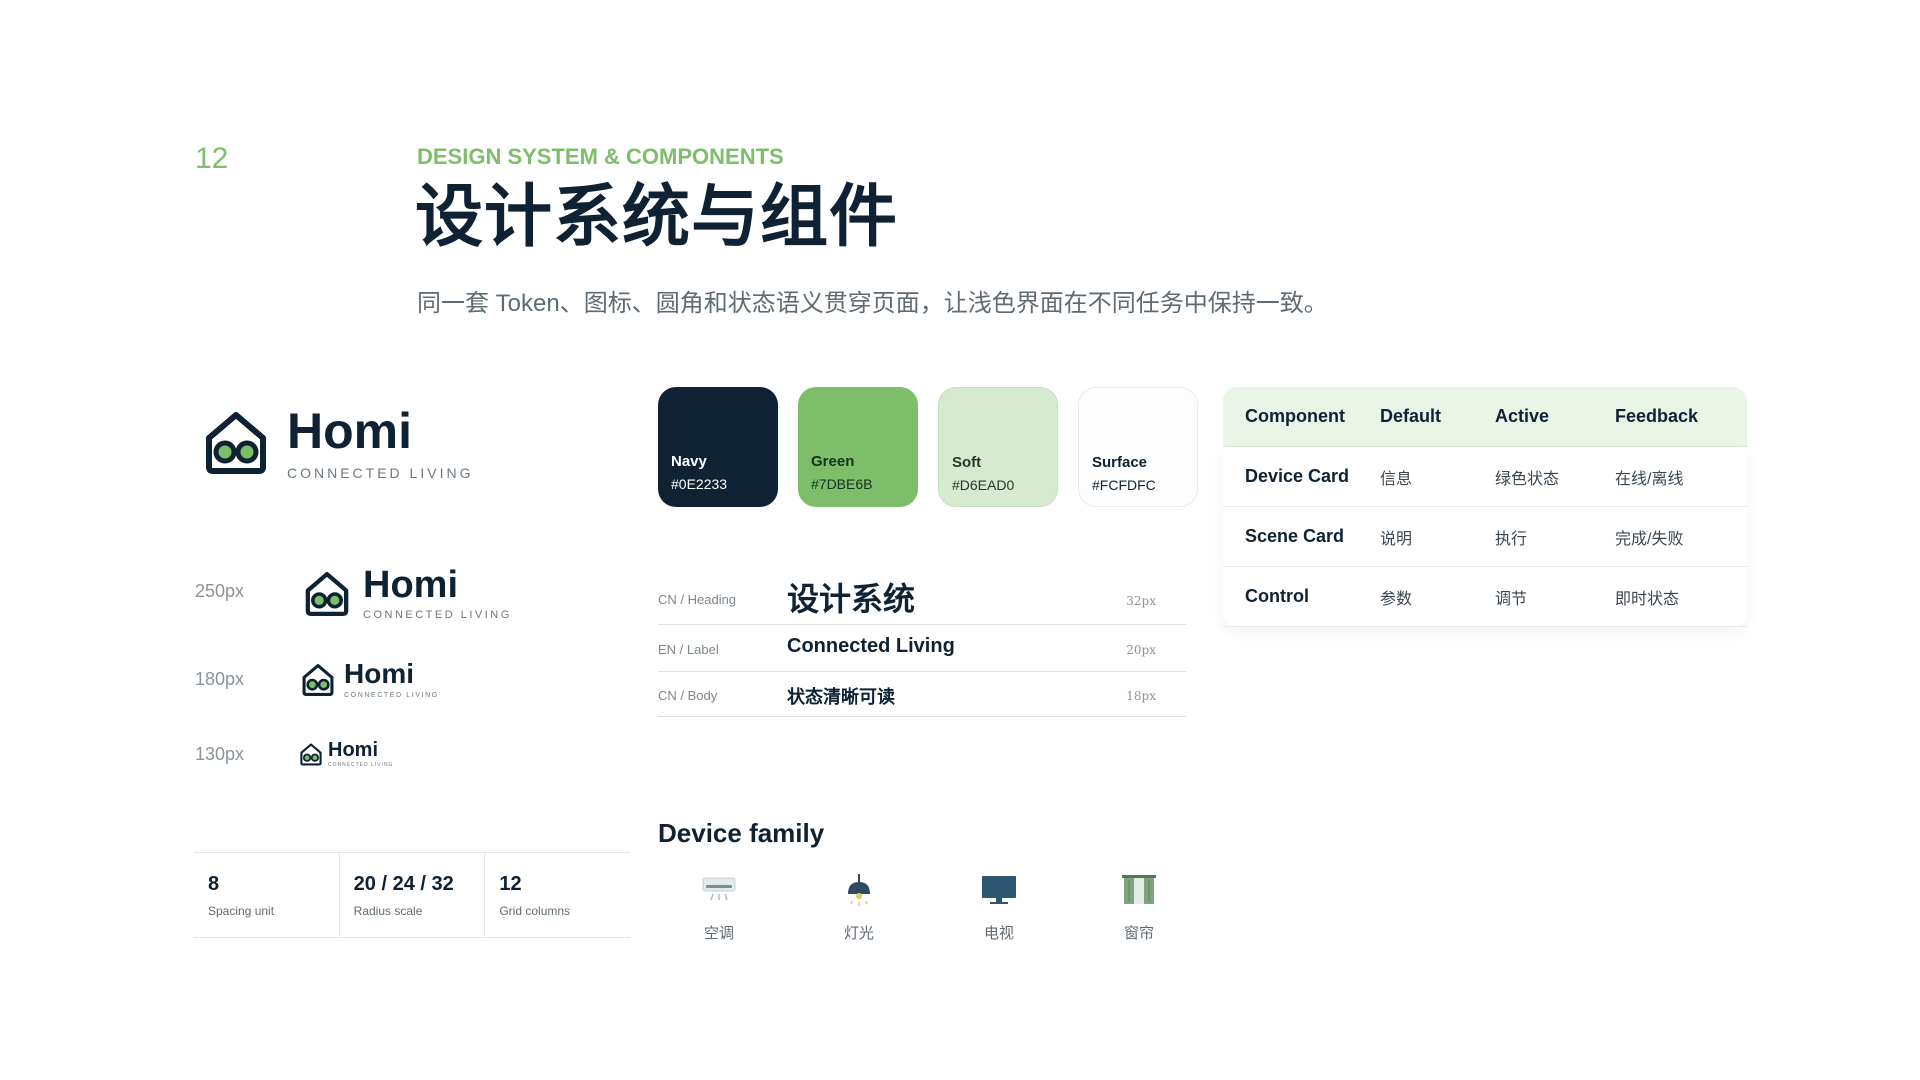 This screenshot has width=1920, height=1080. I want to click on table-cell: 执行, so click(1511, 539).